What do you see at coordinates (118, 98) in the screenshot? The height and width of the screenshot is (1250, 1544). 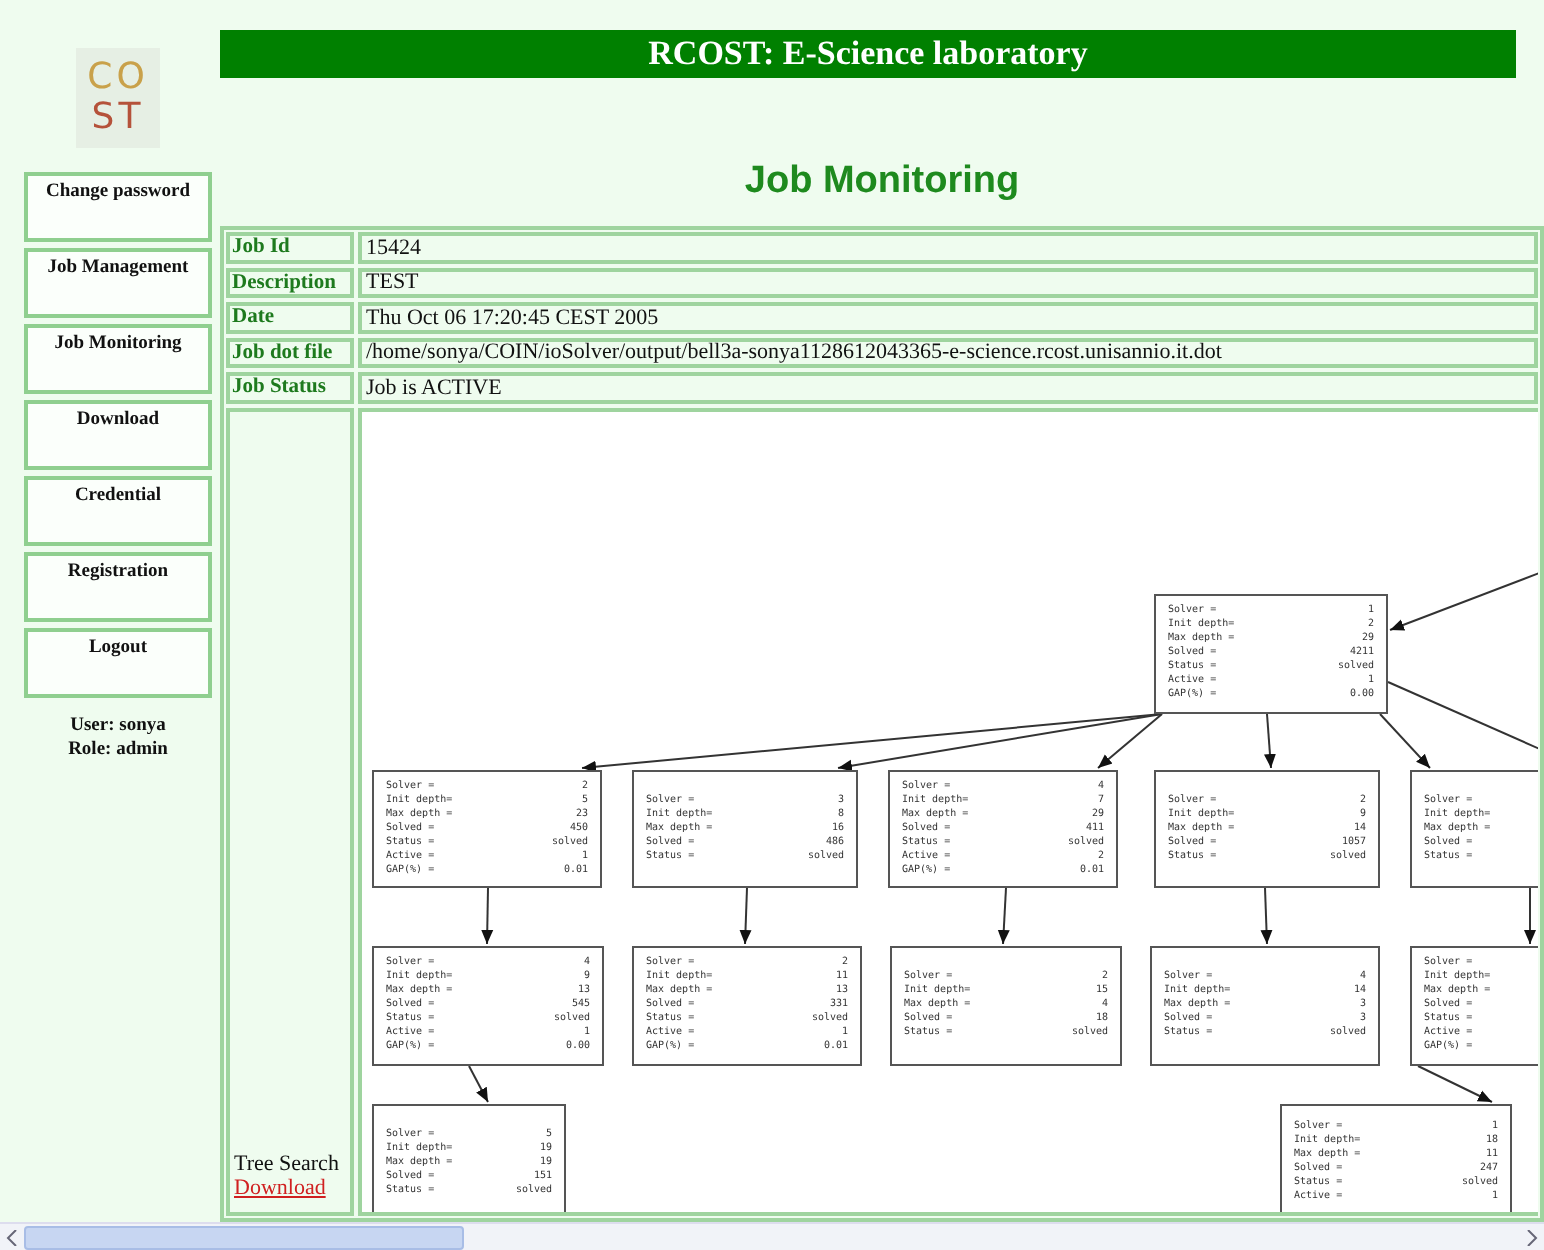 I see `logo: CO ST` at bounding box center [118, 98].